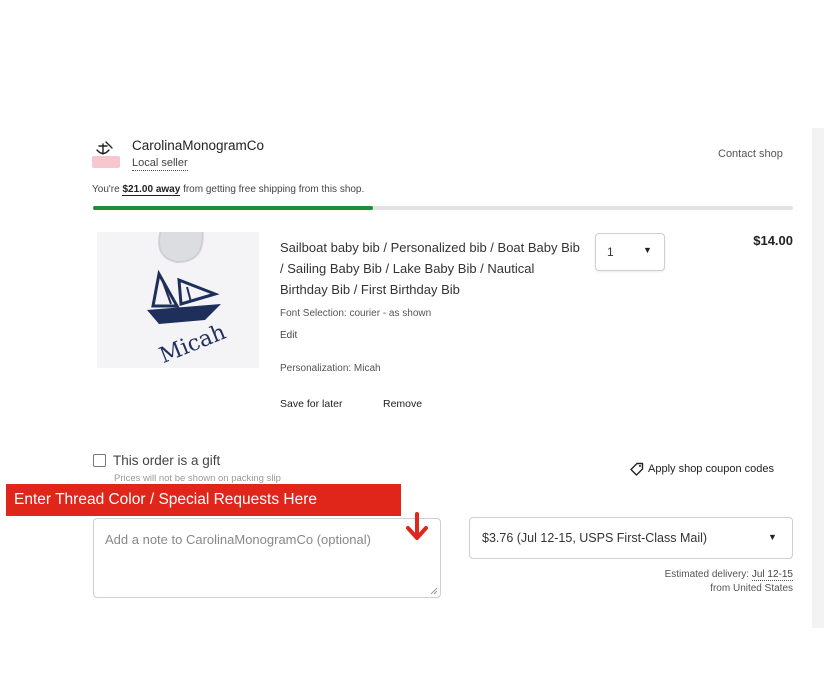 Image resolution: width=828 pixels, height=697 pixels. What do you see at coordinates (708, 574) in the screenshot?
I see `estimated-delivery-label: Estimated delivery:` at bounding box center [708, 574].